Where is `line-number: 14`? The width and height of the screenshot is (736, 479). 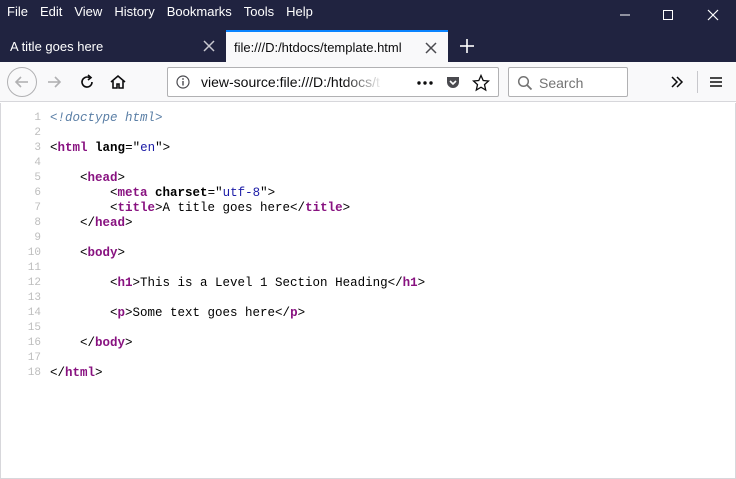 line-number: 14 is located at coordinates (34, 313).